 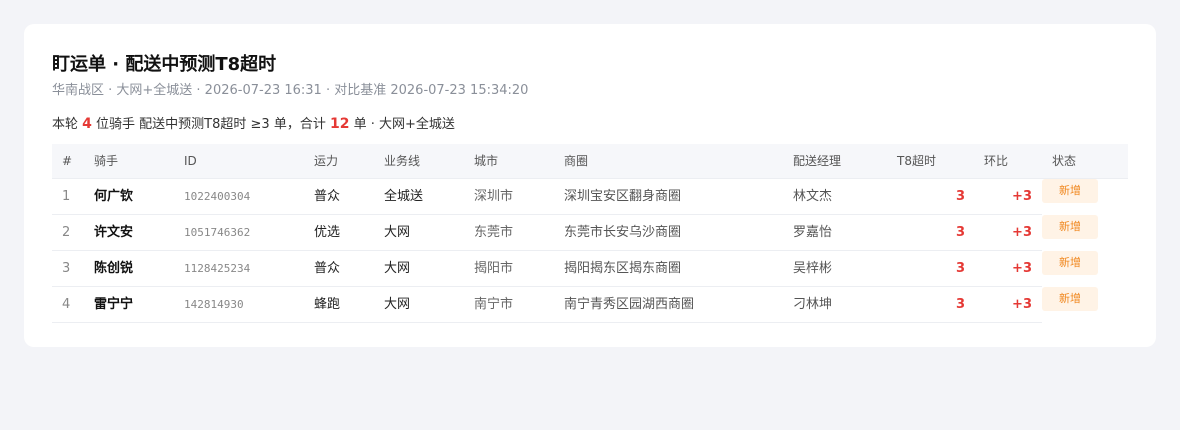 What do you see at coordinates (66, 232) in the screenshot?
I see `row-index: 2` at bounding box center [66, 232].